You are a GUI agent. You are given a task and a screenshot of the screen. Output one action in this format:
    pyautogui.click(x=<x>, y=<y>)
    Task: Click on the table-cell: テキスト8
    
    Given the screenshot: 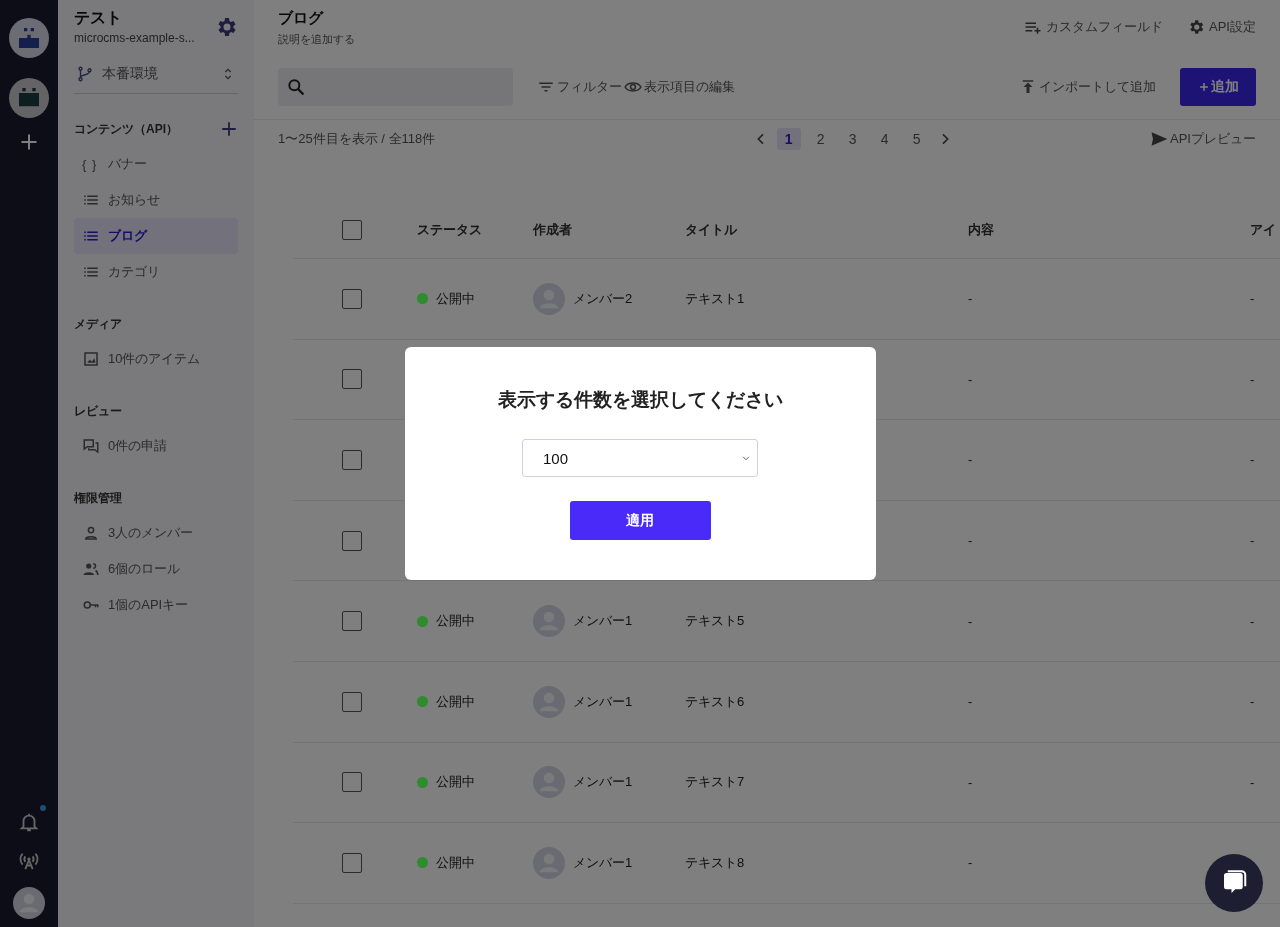 What is the action you would take?
    pyautogui.click(x=715, y=862)
    